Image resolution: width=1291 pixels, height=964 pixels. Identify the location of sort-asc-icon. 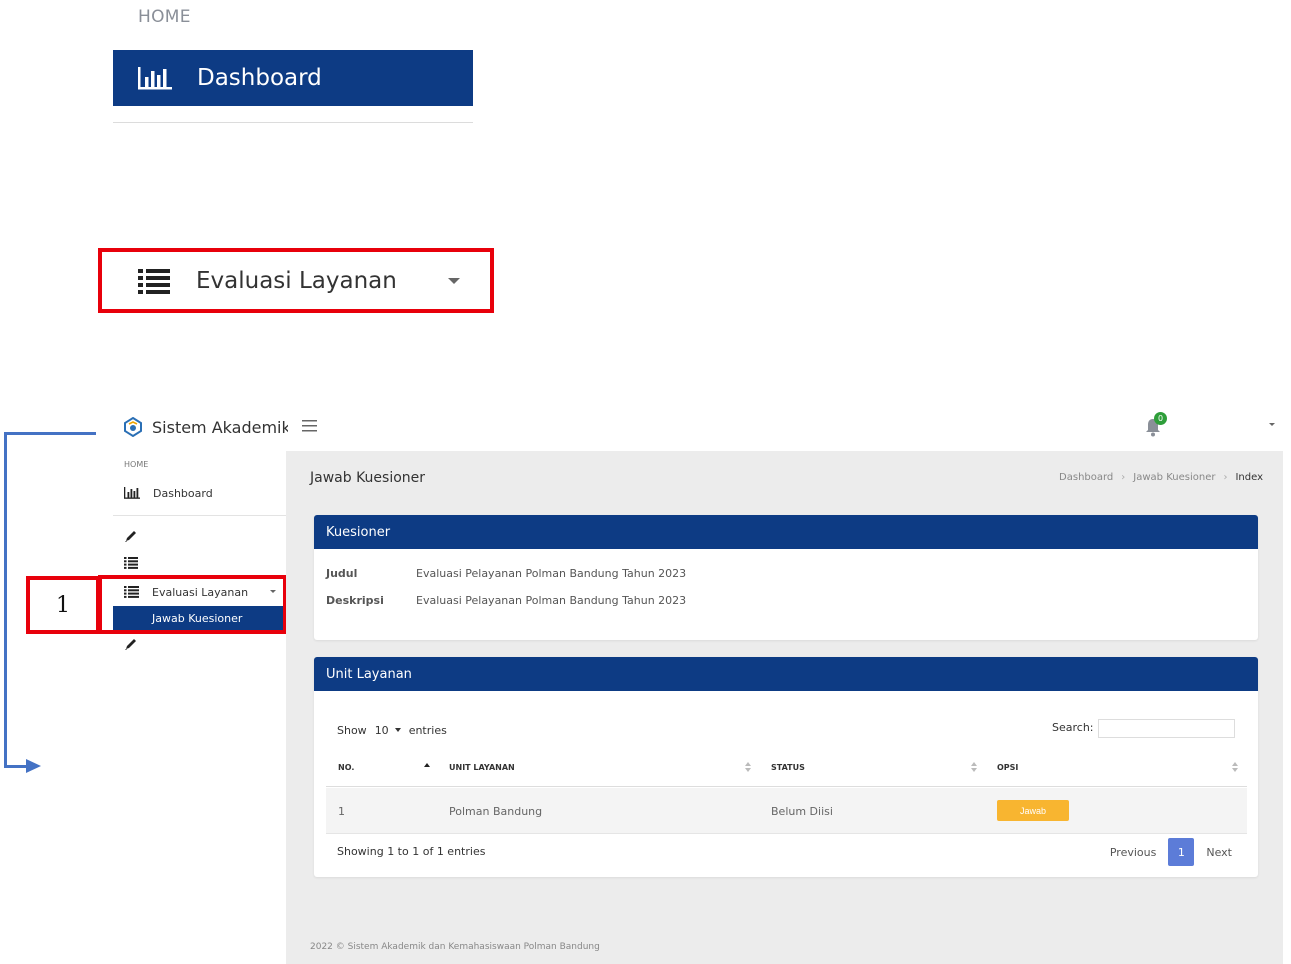
(427, 767).